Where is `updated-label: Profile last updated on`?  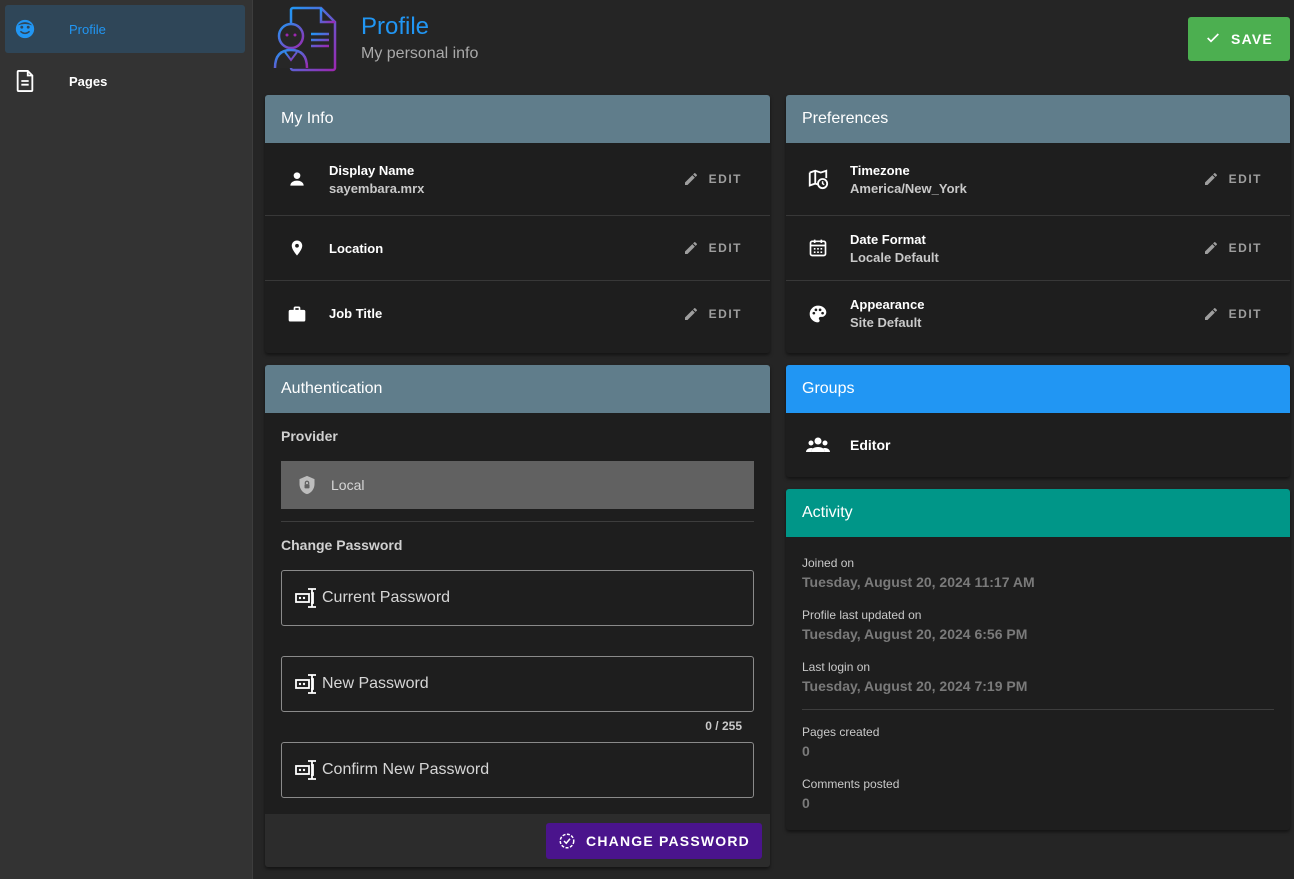 updated-label: Profile last updated on is located at coordinates (862, 615).